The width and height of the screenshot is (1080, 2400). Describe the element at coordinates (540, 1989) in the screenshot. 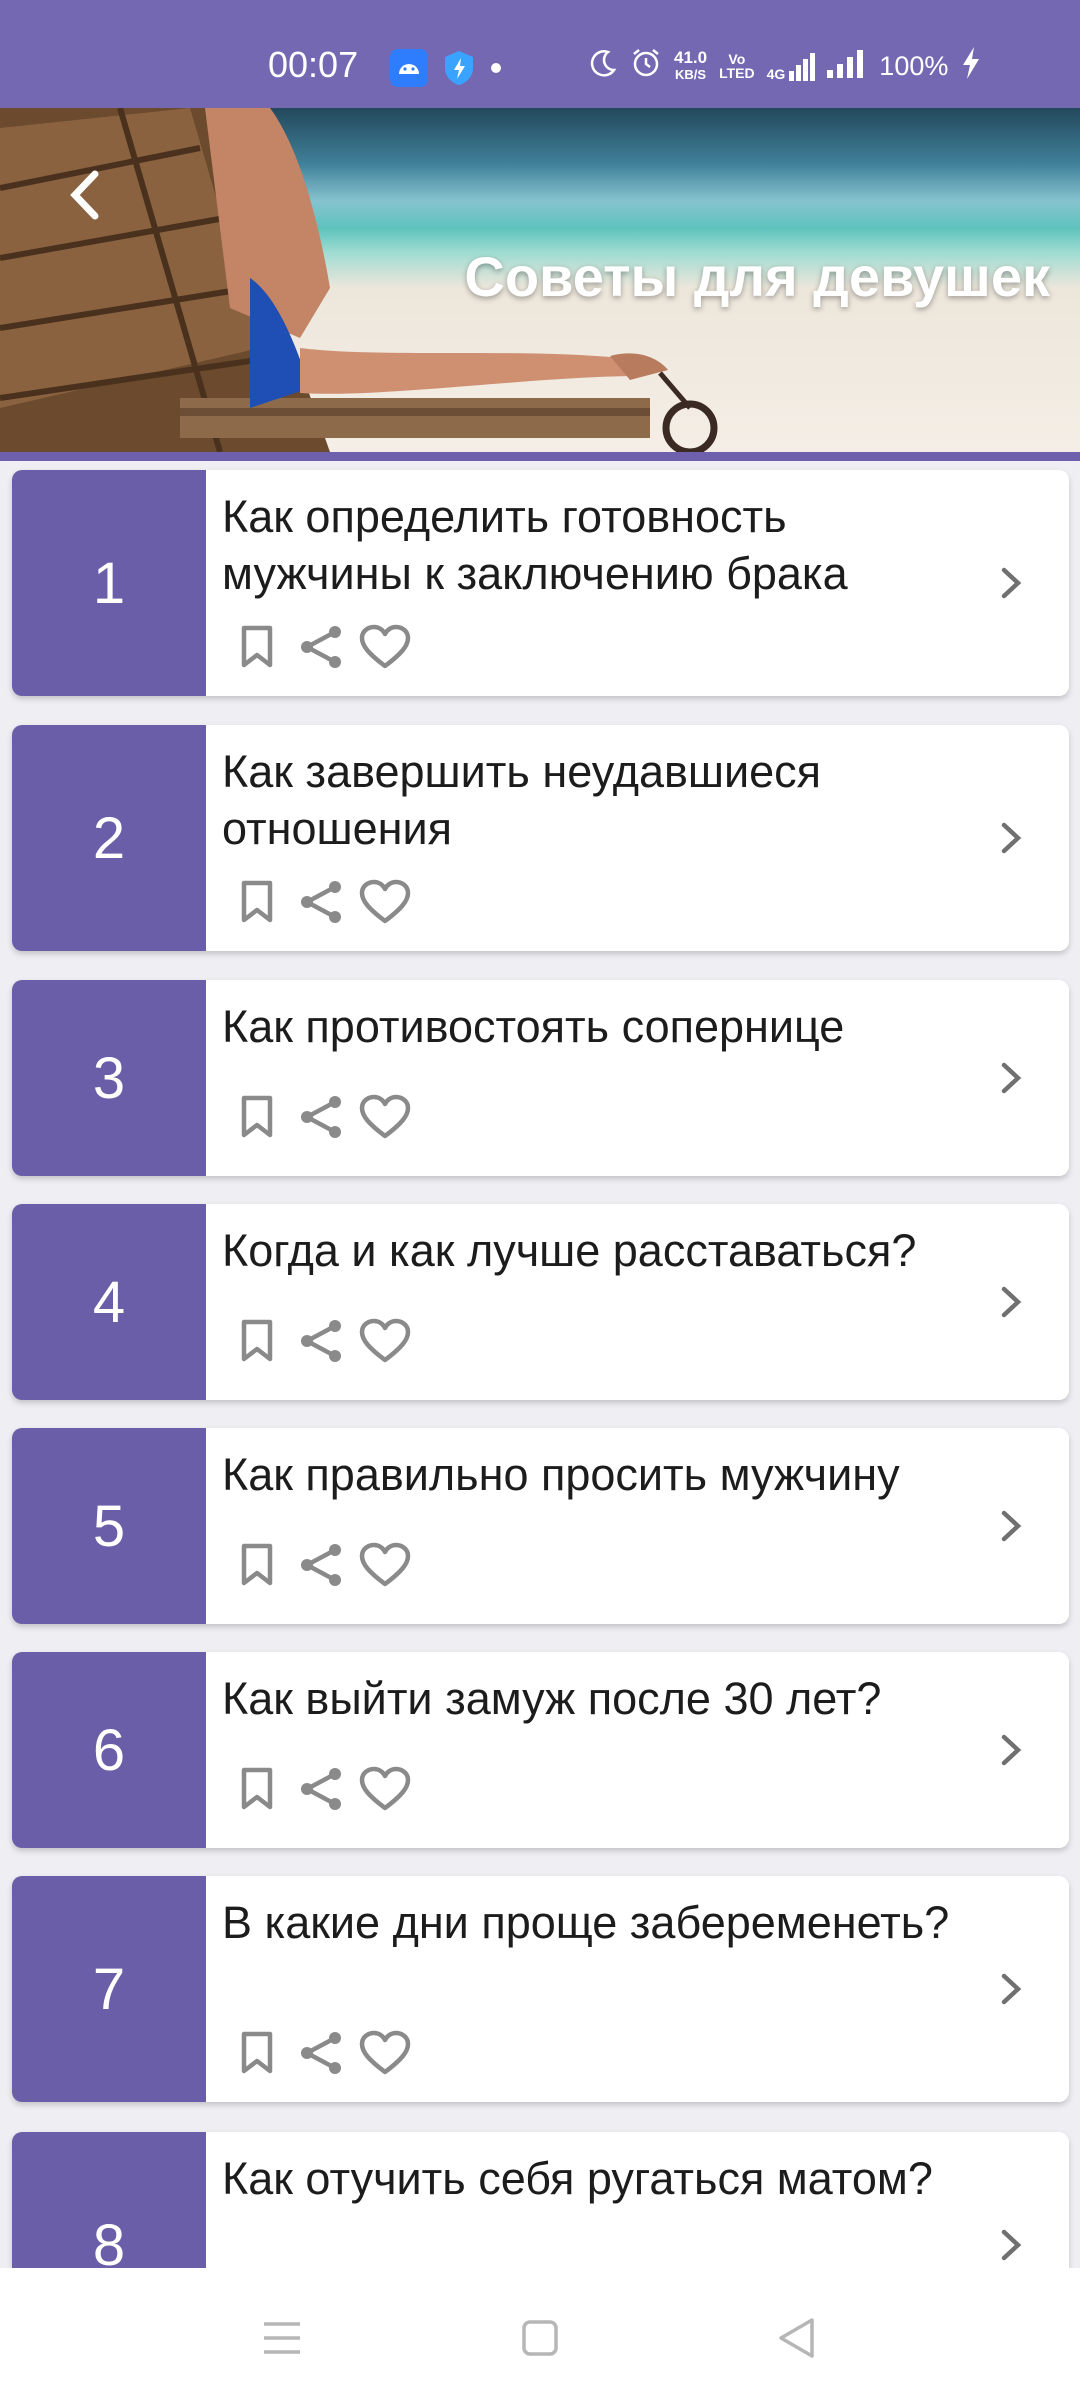

I see `list-item: 7 В какие дни проще забеременеть?` at that location.